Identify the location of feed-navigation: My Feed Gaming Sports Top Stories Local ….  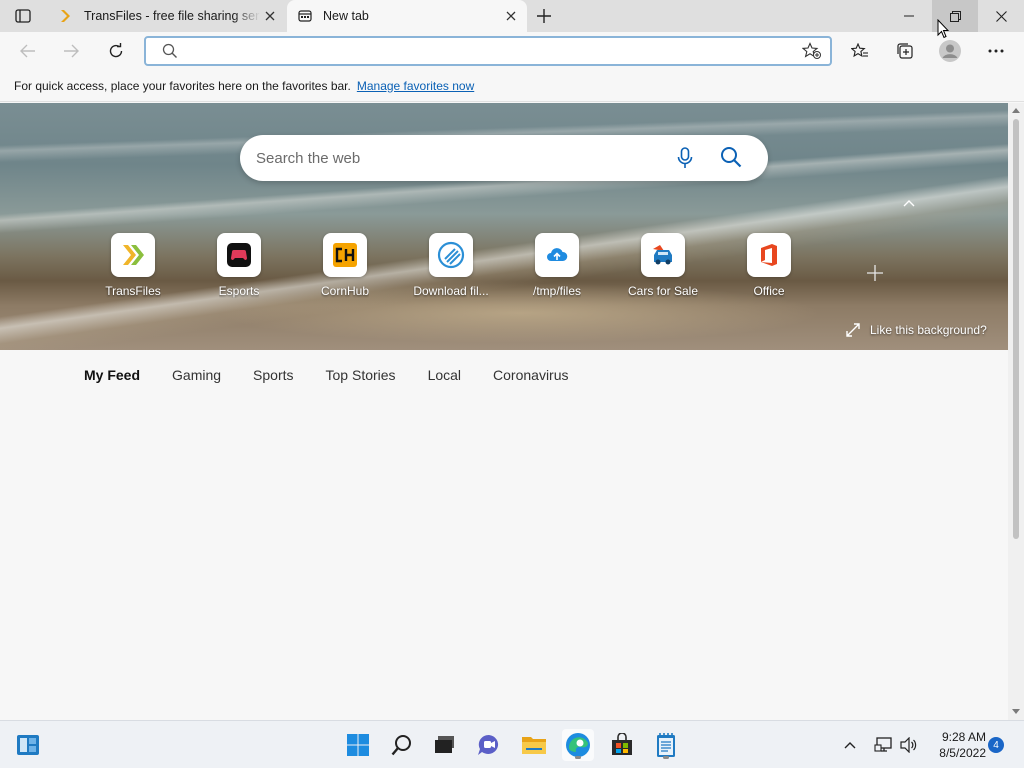
(342, 375).